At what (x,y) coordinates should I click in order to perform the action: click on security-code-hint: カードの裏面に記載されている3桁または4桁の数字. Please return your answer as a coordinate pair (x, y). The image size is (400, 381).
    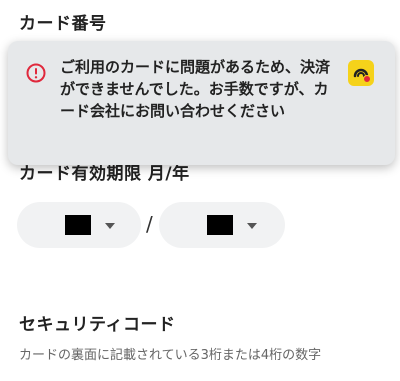
    Looking at the image, I should click on (170, 355).